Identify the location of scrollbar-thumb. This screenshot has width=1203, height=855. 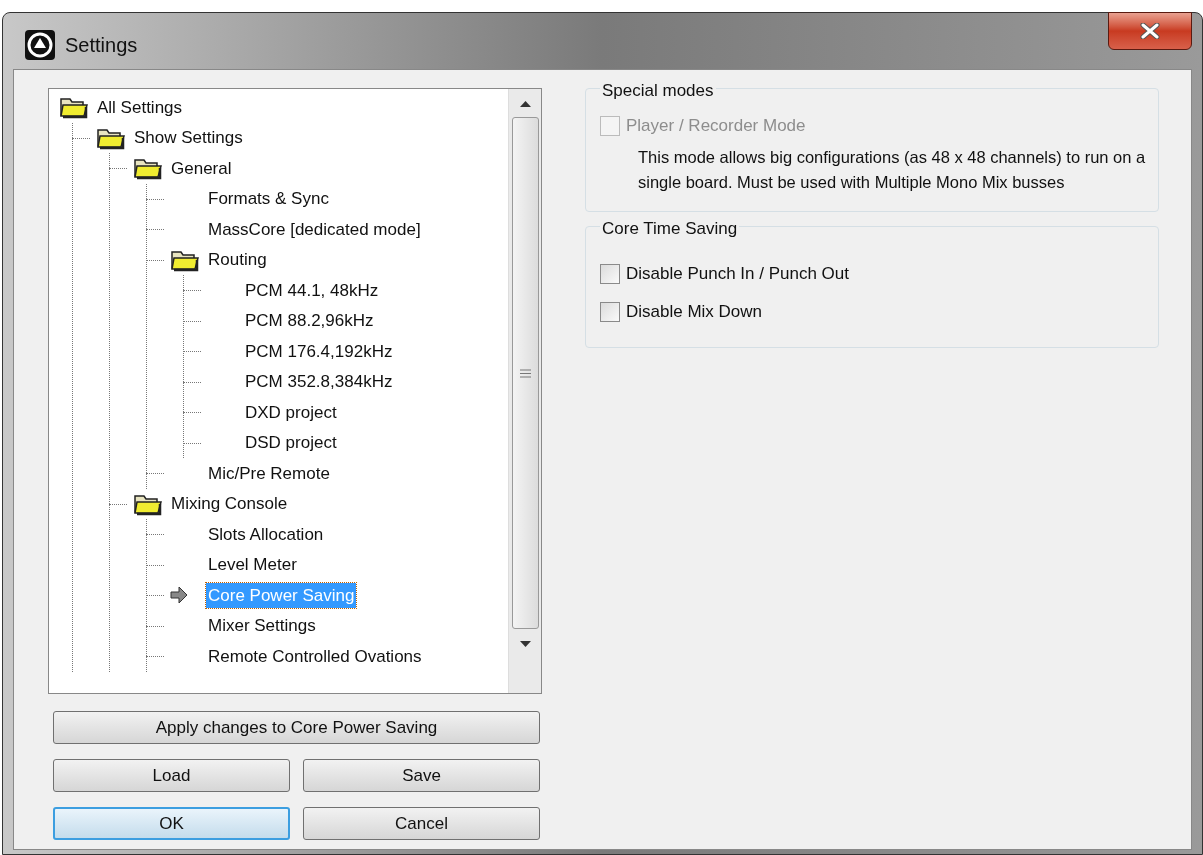
(525, 373).